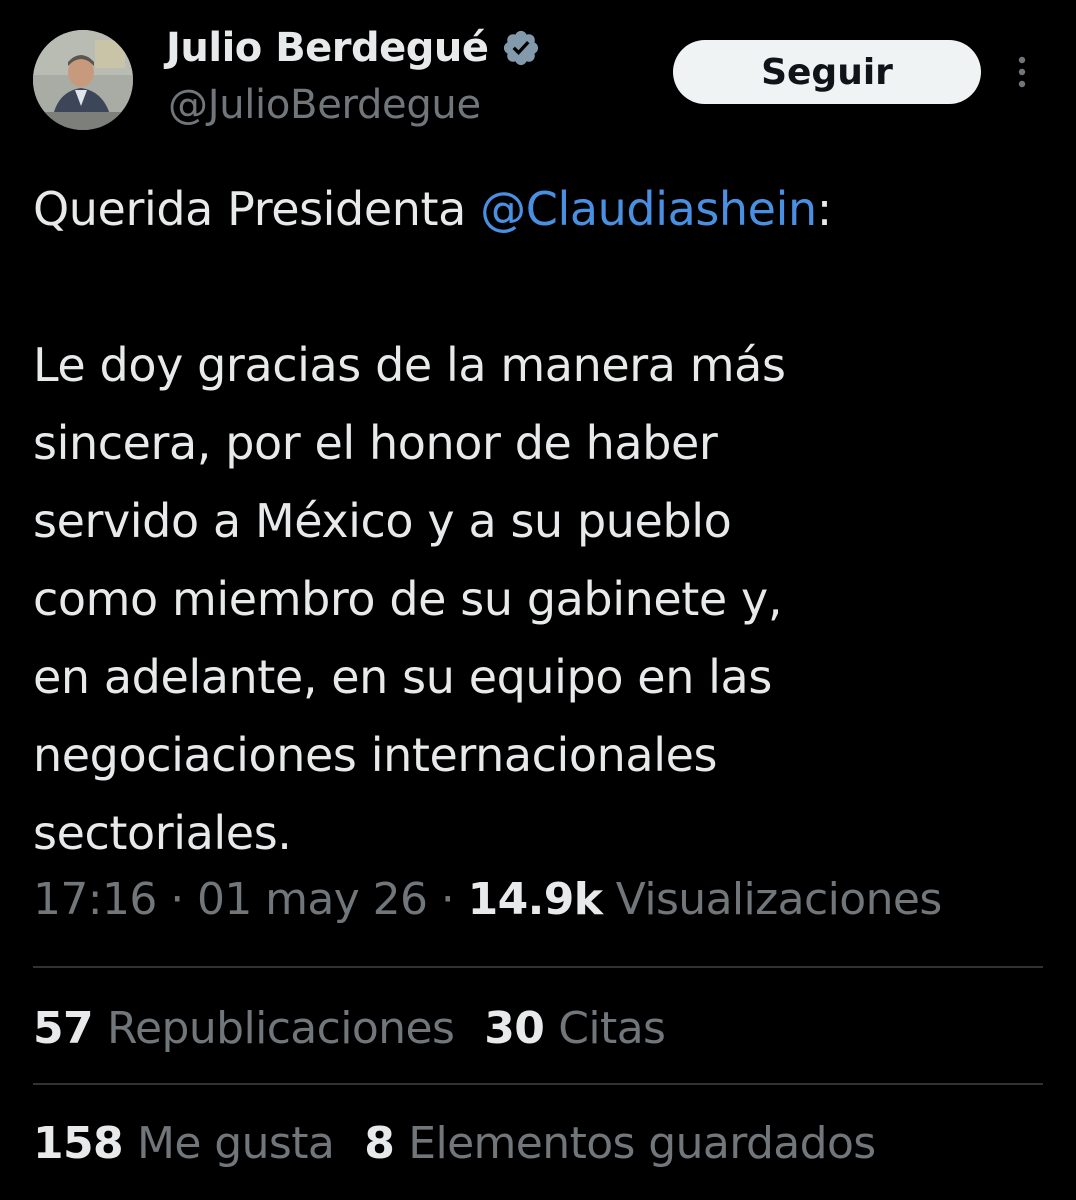 The image size is (1076, 1200). I want to click on tweet-date: 01 may 26, so click(312, 899).